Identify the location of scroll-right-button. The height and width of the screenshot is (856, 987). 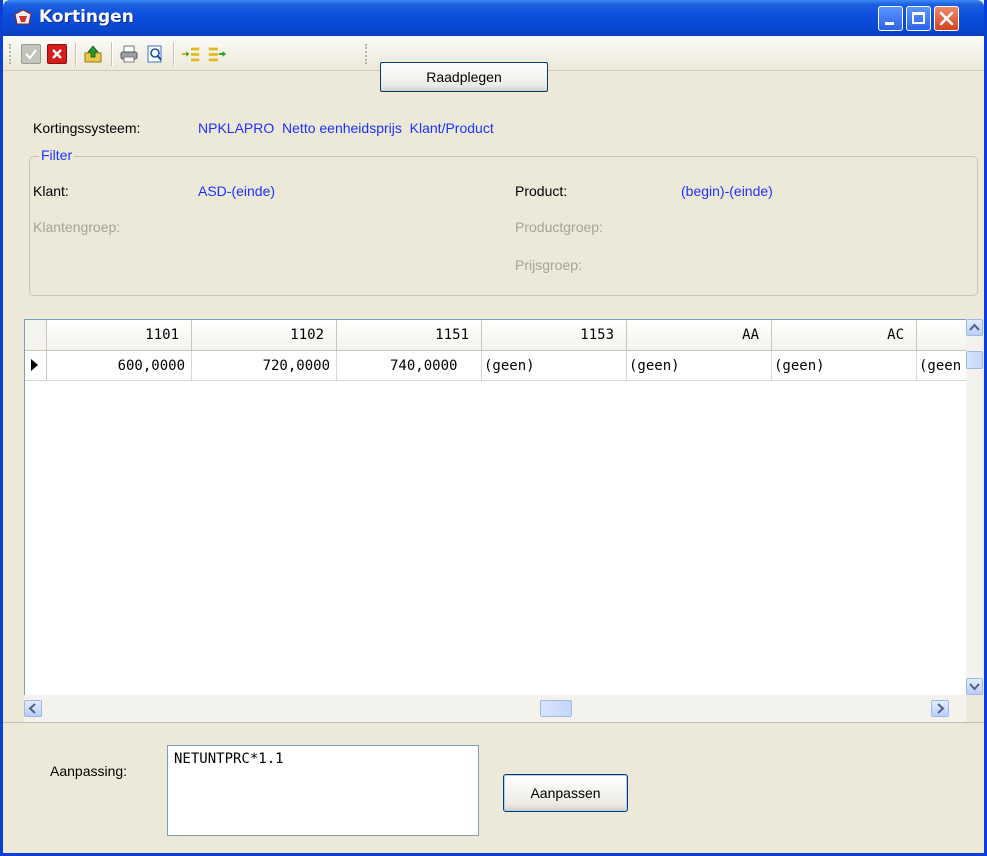
(940, 708).